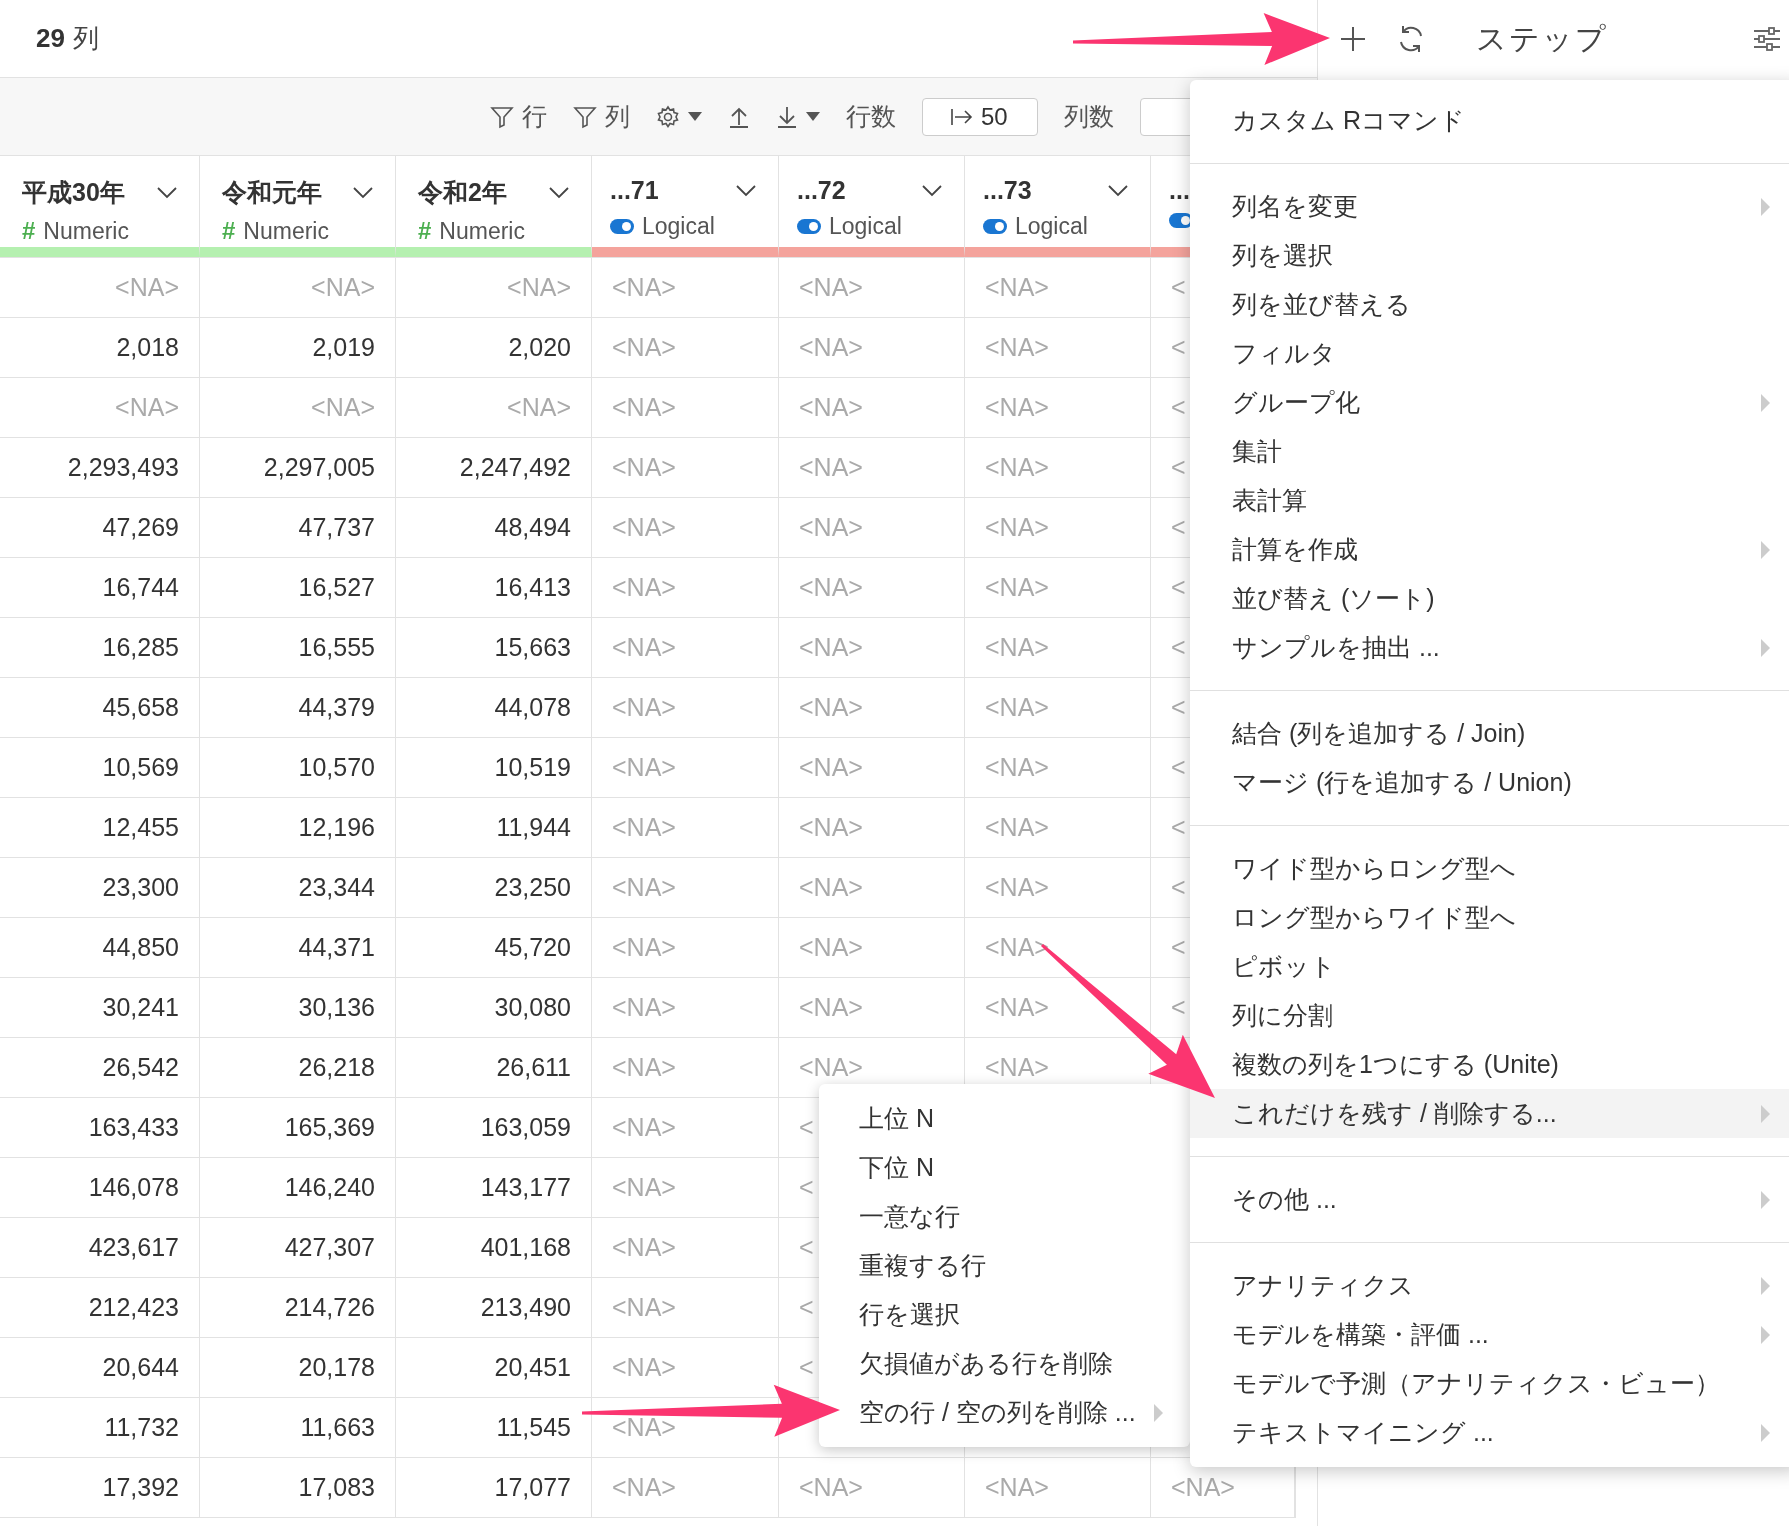  I want to click on table-cell: 47,737, so click(336, 527).